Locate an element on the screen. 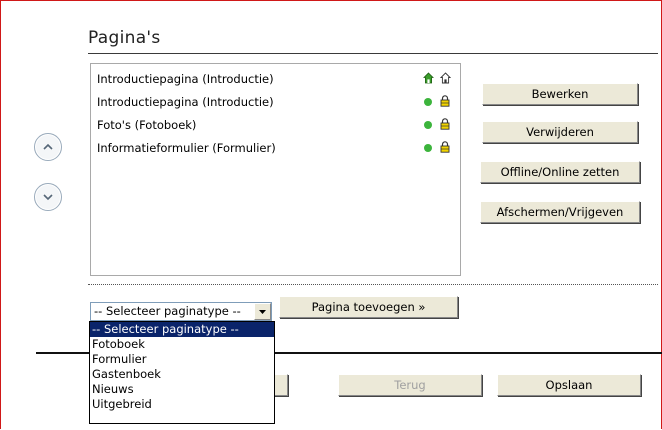 This screenshot has width=662, height=430. dropdown-option: Formulier is located at coordinates (182, 359).